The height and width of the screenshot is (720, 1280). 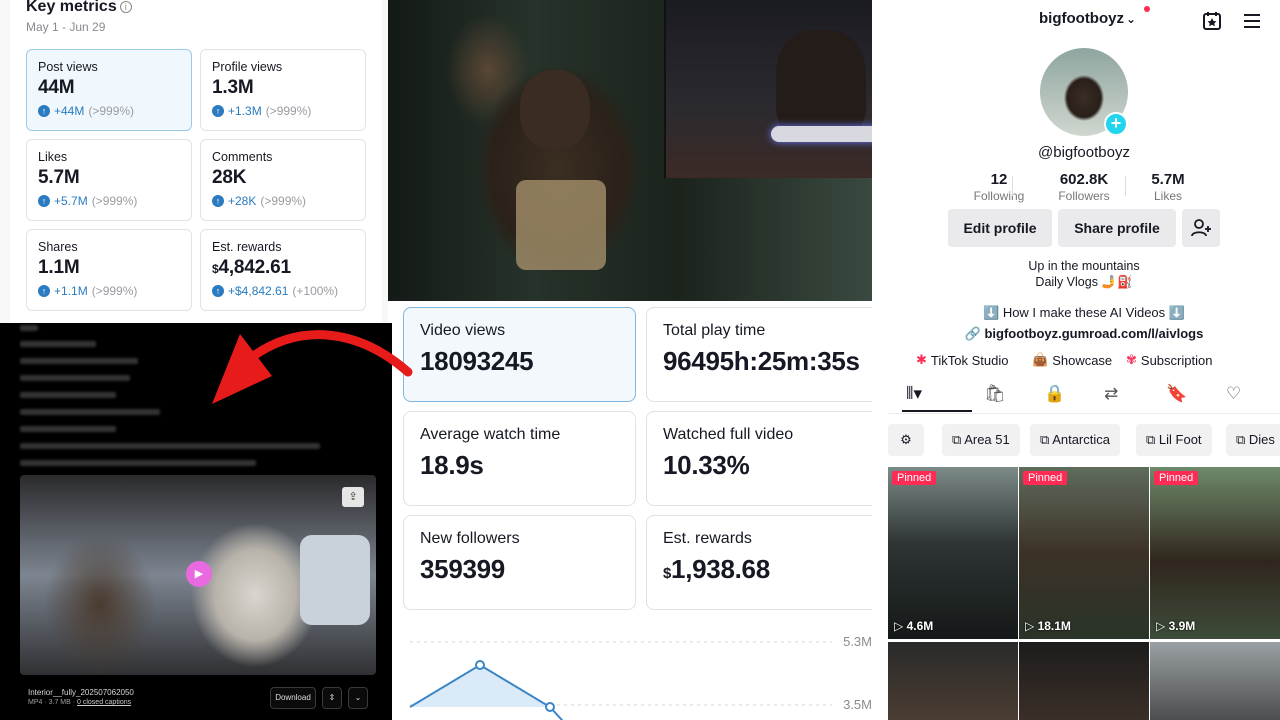 What do you see at coordinates (1000, 228) in the screenshot?
I see `edit-profile-button: Edit profile` at bounding box center [1000, 228].